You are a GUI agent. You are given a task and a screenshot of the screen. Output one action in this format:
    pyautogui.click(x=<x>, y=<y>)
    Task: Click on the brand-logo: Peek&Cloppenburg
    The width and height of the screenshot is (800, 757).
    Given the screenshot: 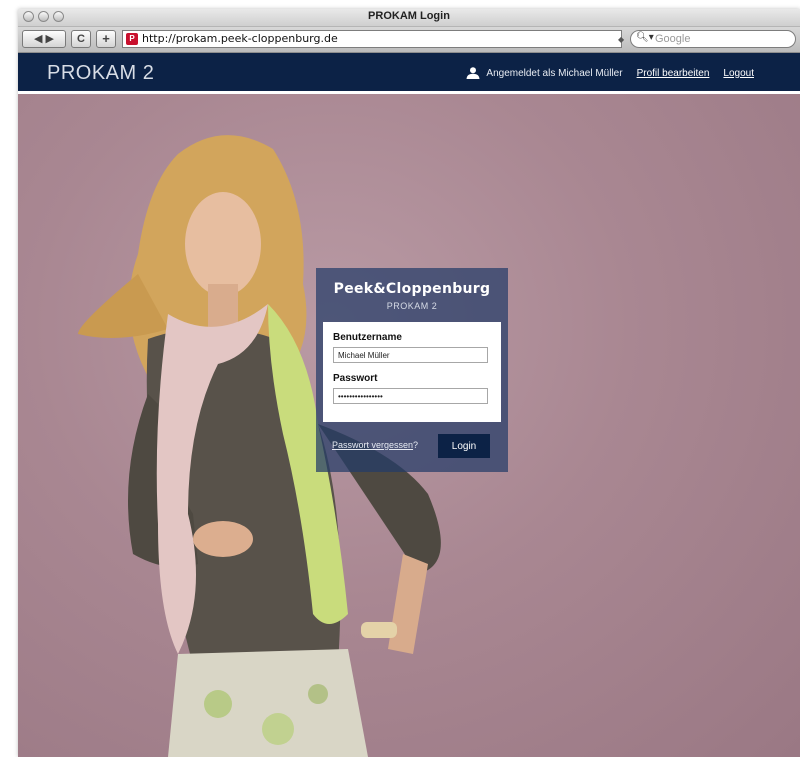 What is the action you would take?
    pyautogui.click(x=412, y=289)
    